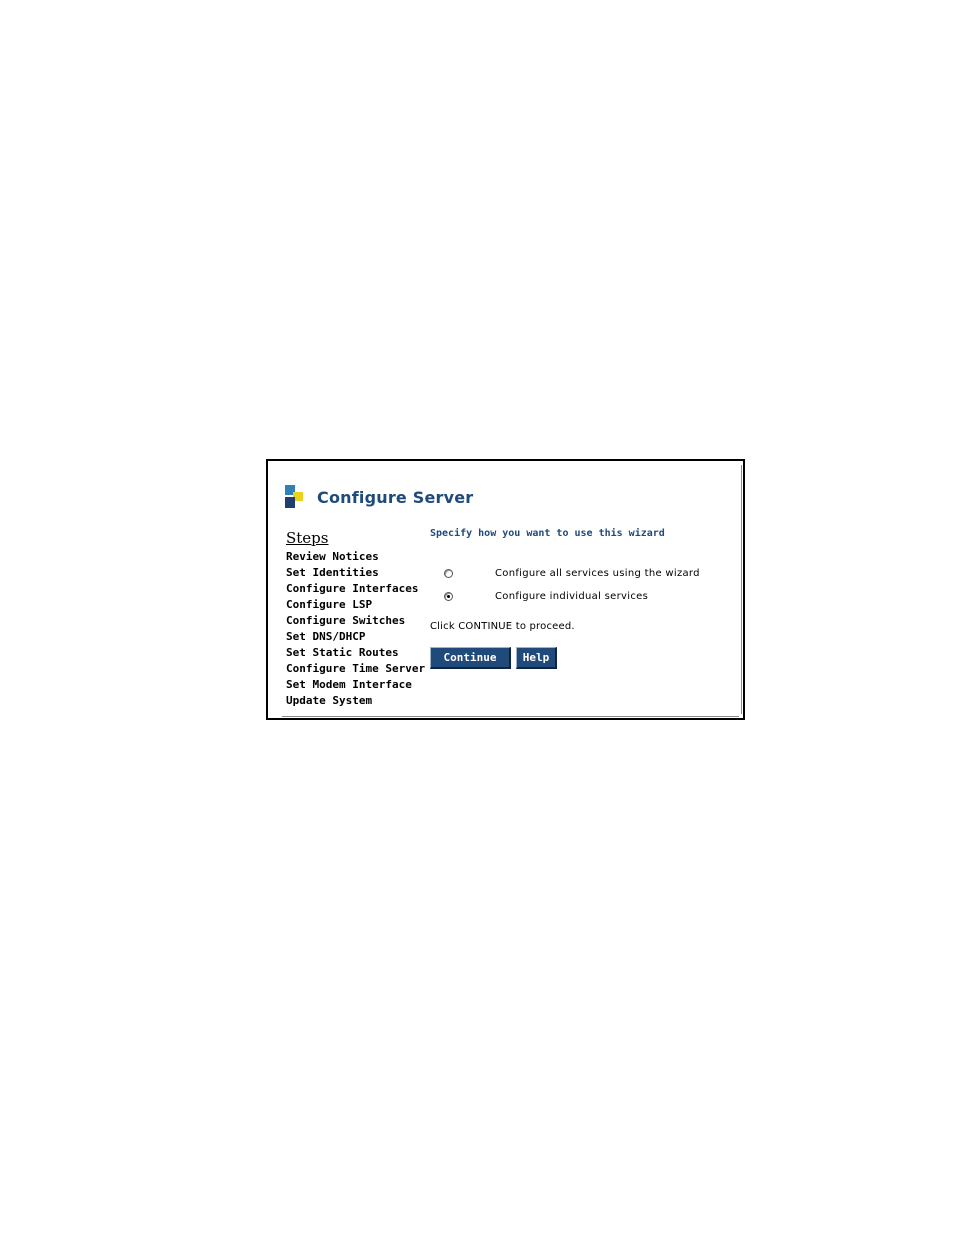 This screenshot has width=954, height=1235. What do you see at coordinates (597, 573) in the screenshot?
I see `option-all-services-label: Configure all services using the wizard` at bounding box center [597, 573].